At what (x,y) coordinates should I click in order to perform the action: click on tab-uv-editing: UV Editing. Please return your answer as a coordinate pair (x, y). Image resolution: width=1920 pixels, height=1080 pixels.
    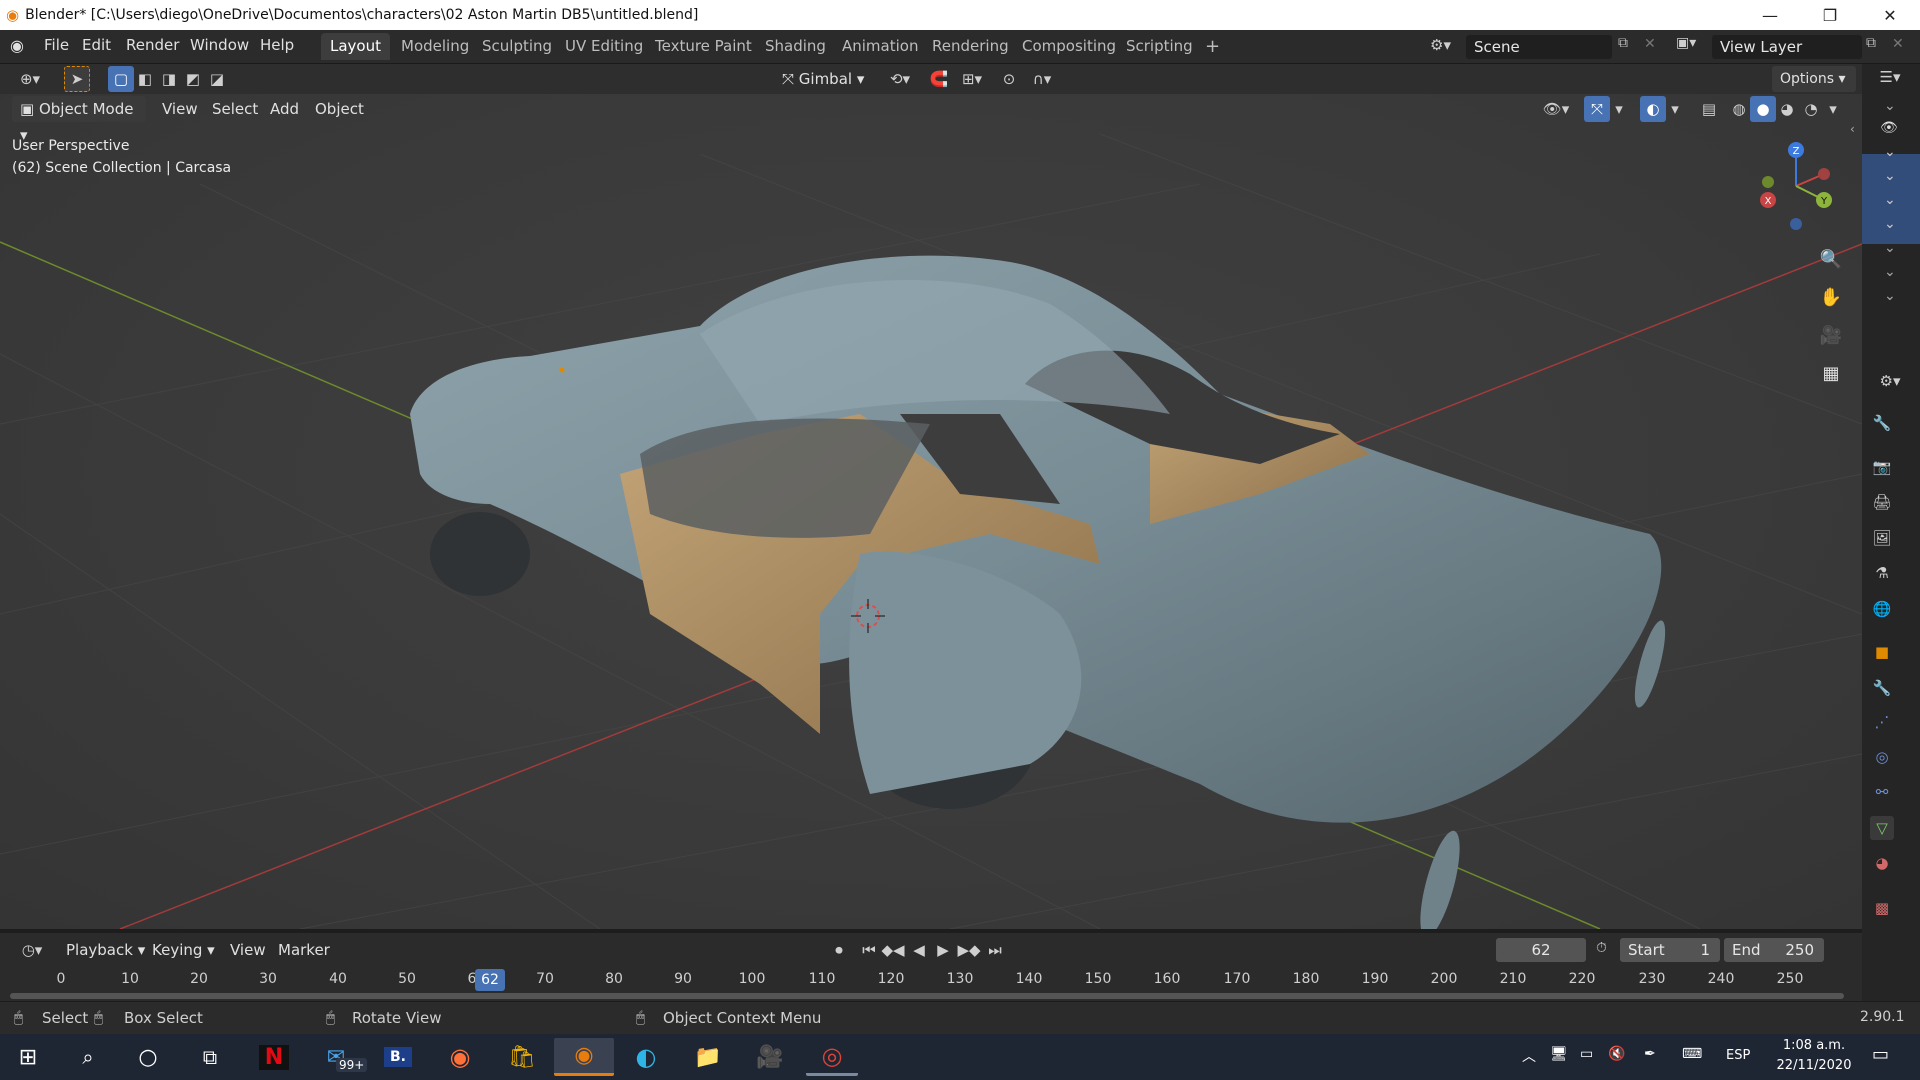
    Looking at the image, I should click on (604, 46).